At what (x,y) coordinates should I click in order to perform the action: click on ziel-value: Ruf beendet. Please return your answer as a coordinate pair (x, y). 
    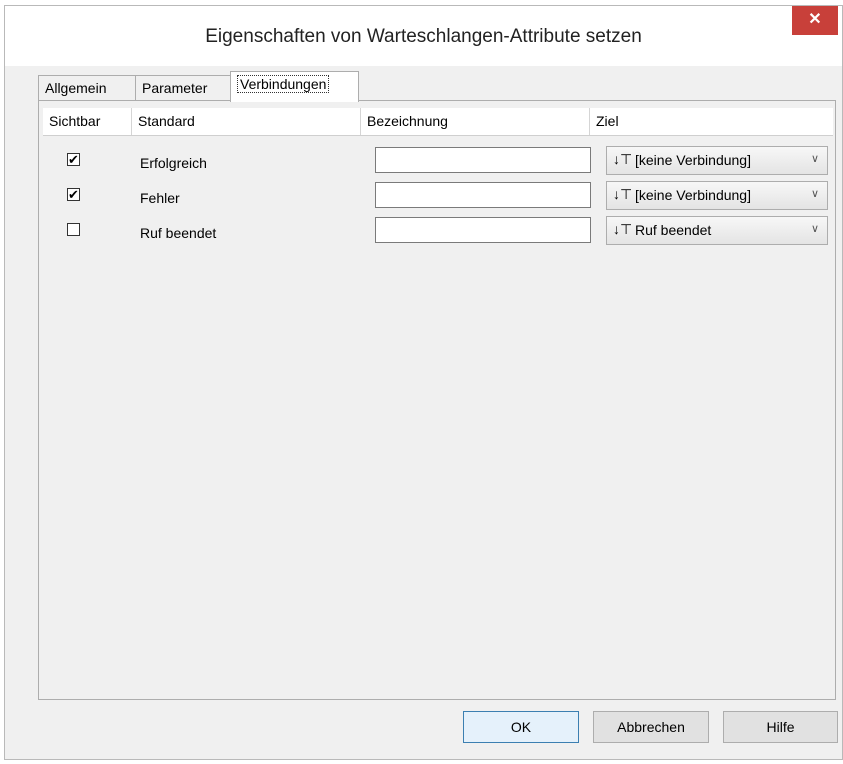
    Looking at the image, I should click on (673, 230).